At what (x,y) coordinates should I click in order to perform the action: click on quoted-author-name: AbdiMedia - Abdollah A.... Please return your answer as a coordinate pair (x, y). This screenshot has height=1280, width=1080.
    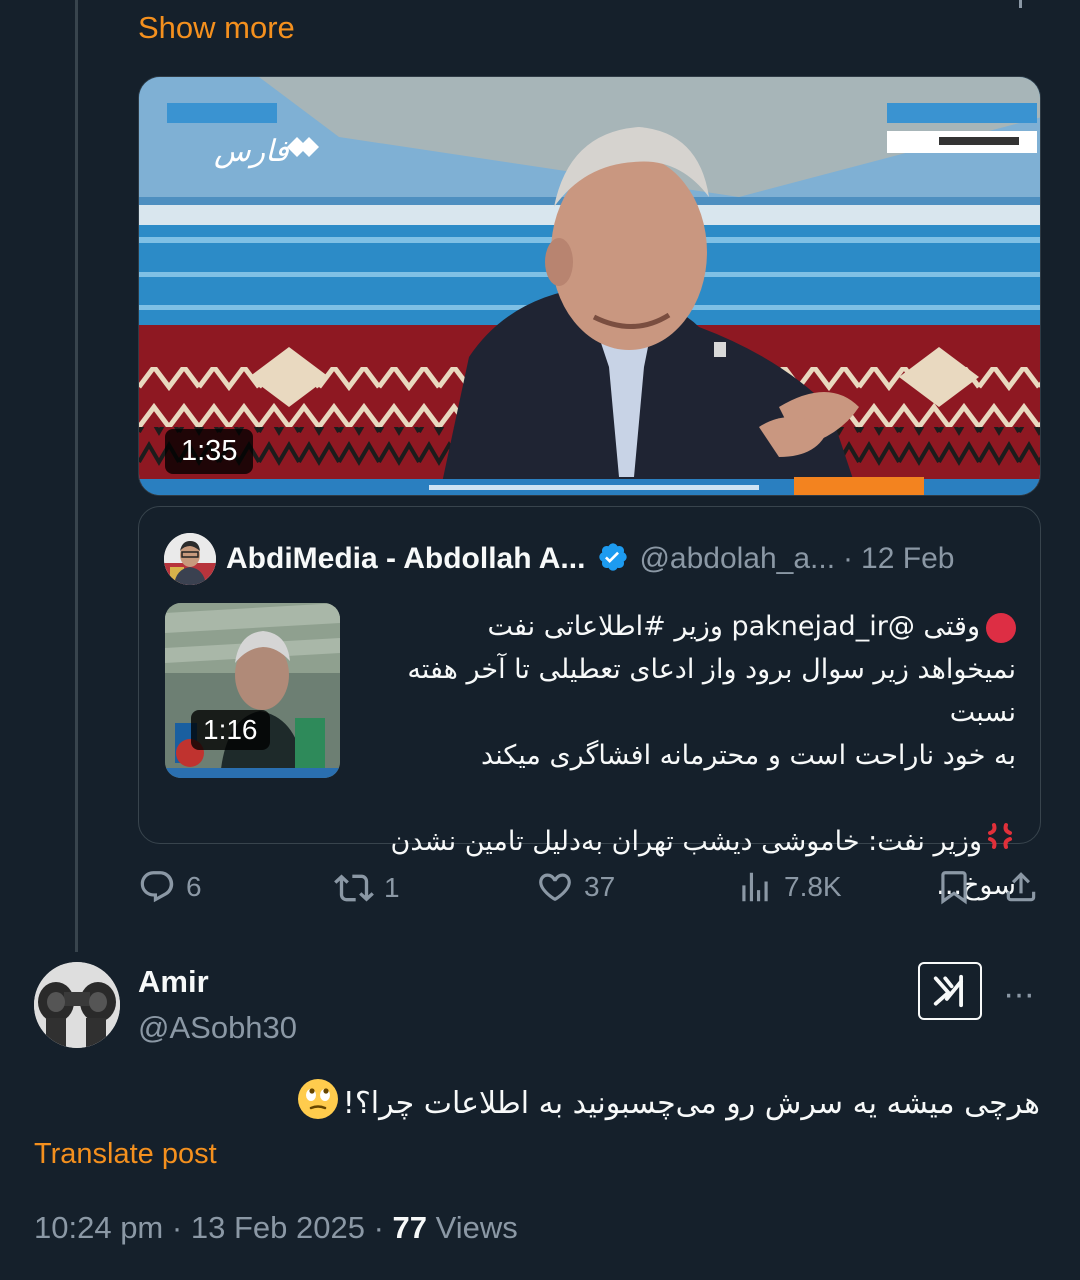
    Looking at the image, I should click on (405, 559).